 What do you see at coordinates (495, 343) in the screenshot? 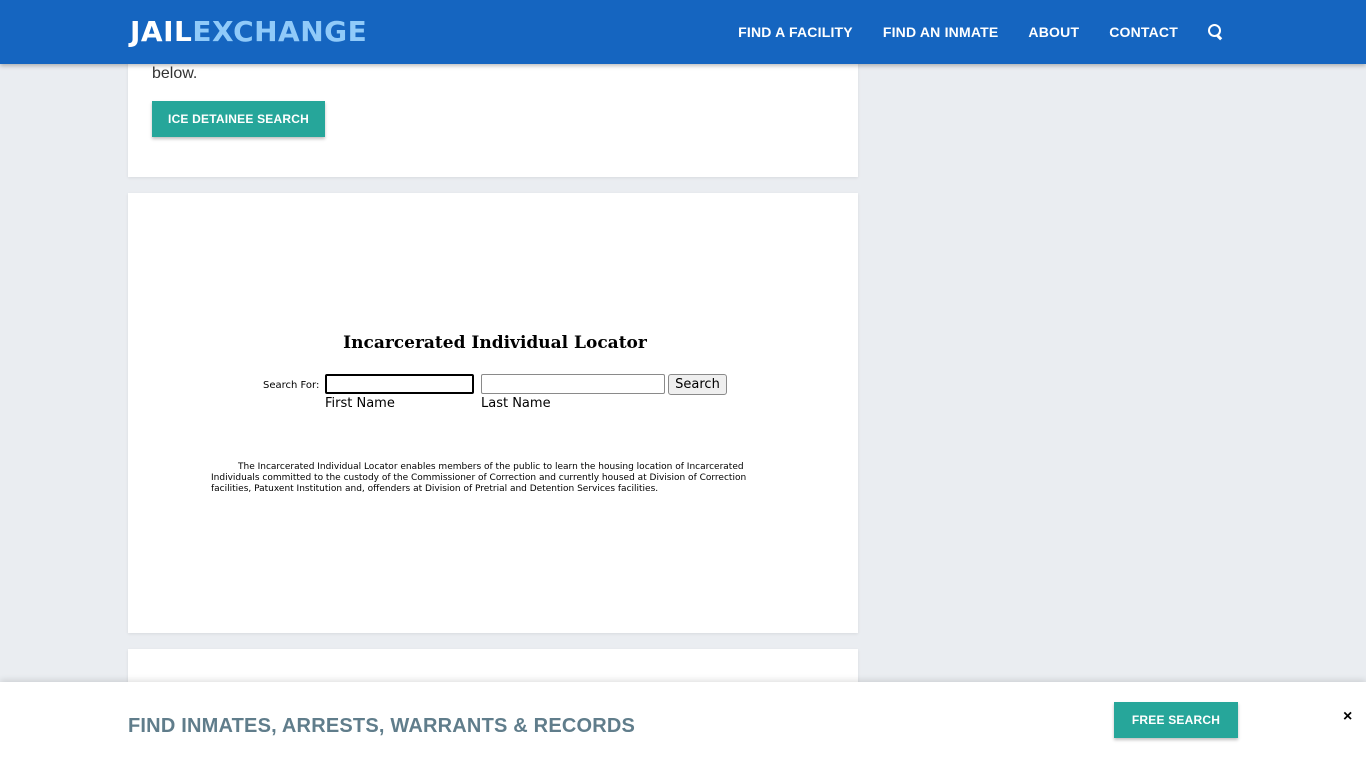
I see `locator-title: Incarcerated Individual Locator` at bounding box center [495, 343].